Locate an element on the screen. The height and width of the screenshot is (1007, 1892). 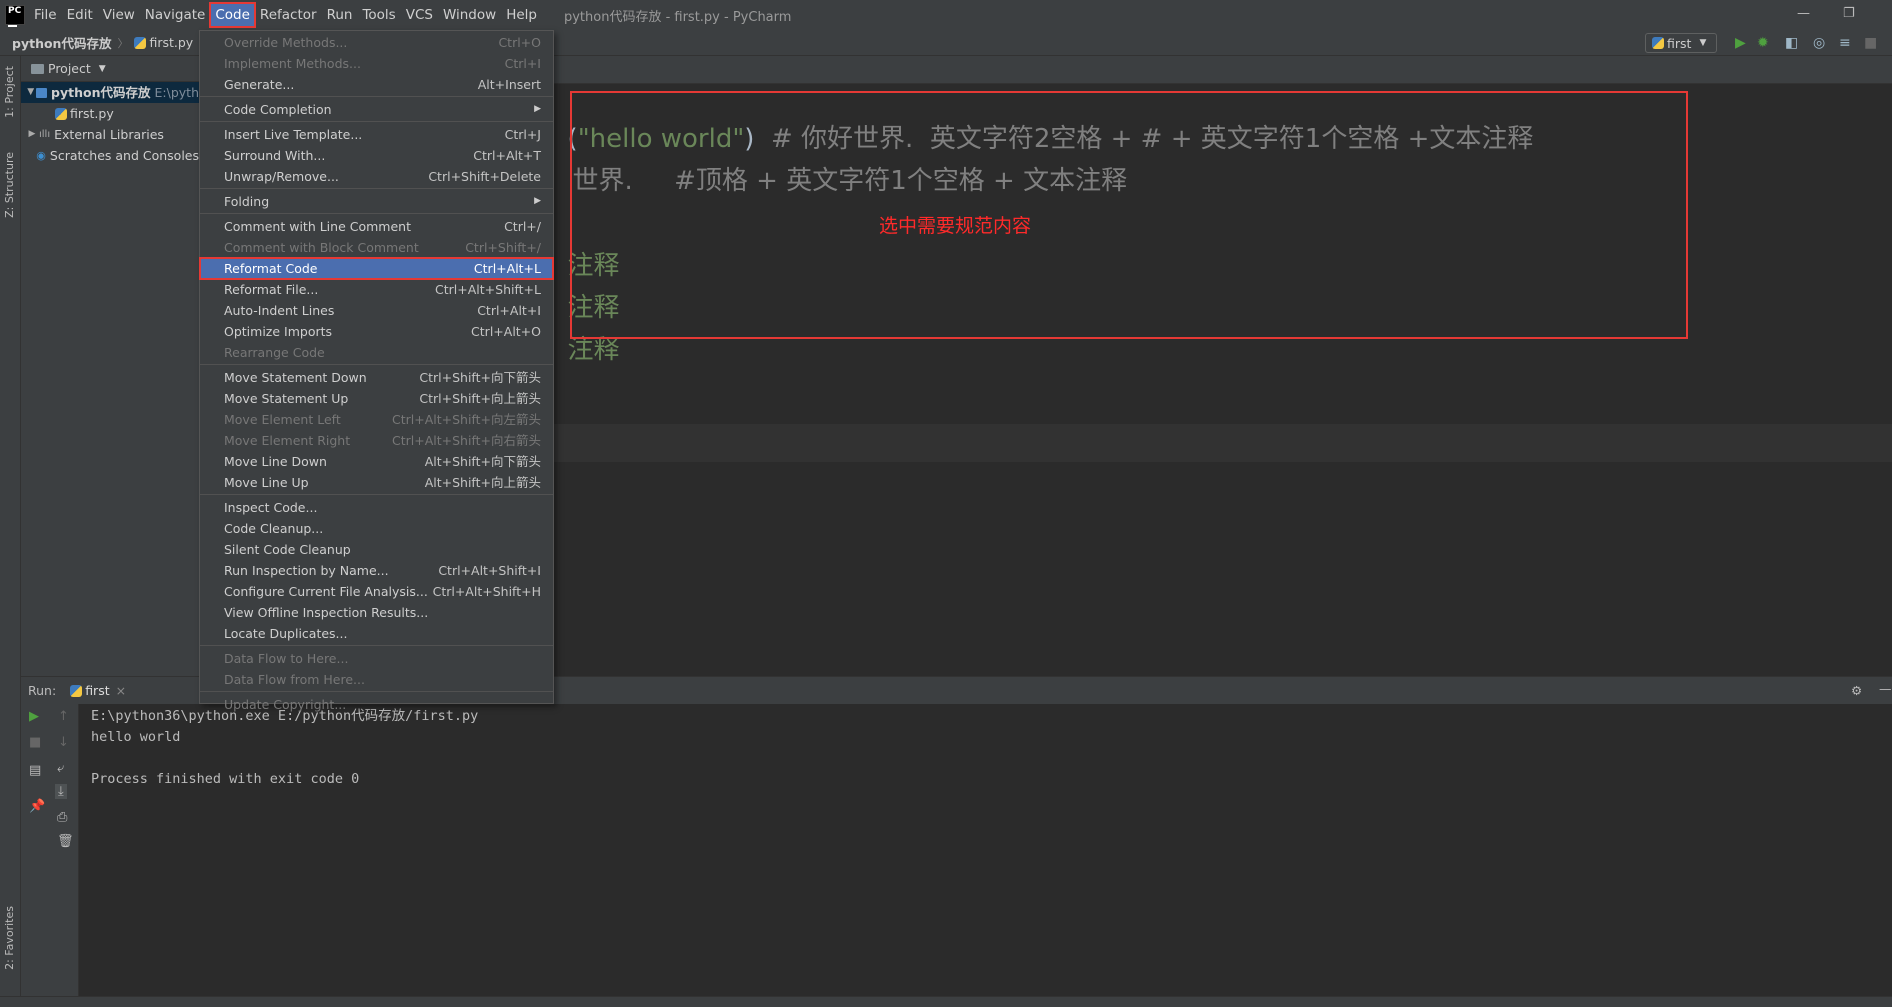
menu-item-optimize-imports: Optimize Imports Ctrl+Alt+O is located at coordinates (376, 331).